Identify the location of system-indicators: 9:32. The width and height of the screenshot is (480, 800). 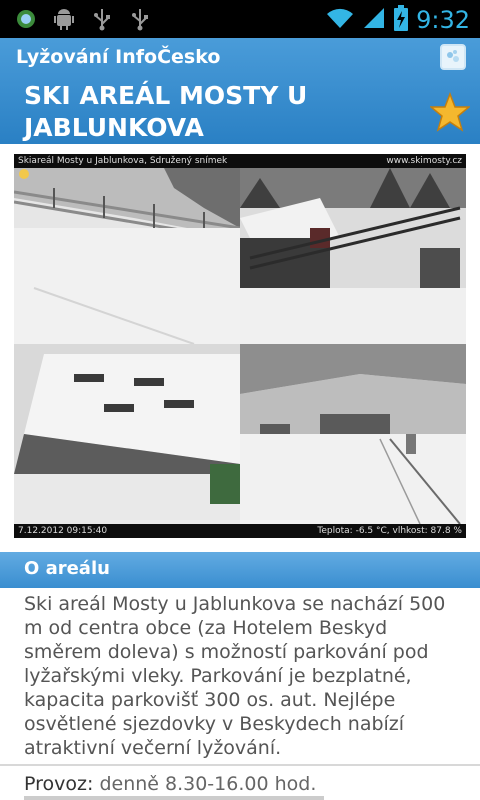
(398, 20).